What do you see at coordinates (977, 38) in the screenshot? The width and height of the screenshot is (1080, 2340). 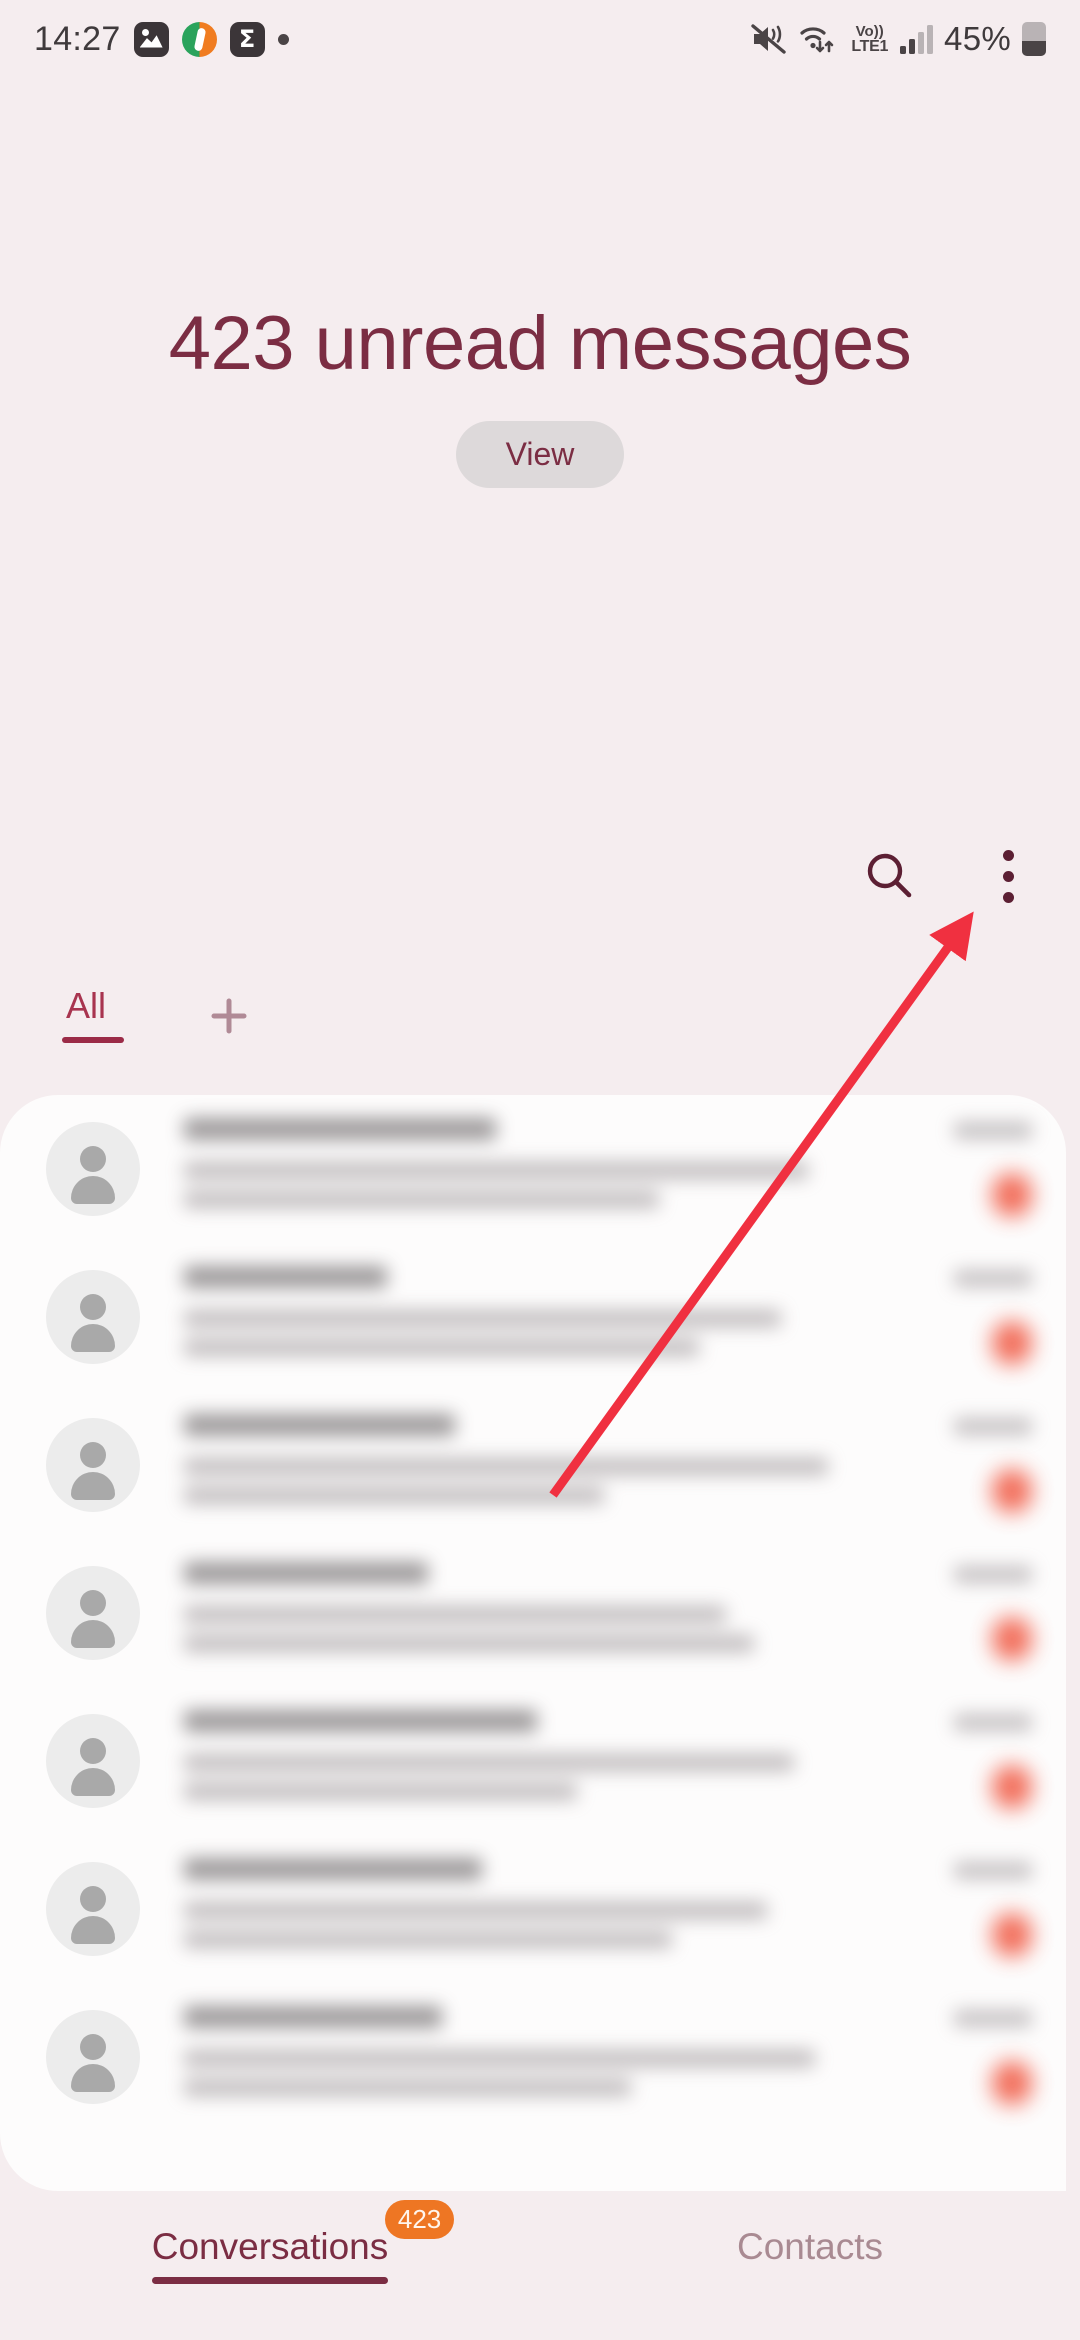 I see `battery-percent: 45%` at bounding box center [977, 38].